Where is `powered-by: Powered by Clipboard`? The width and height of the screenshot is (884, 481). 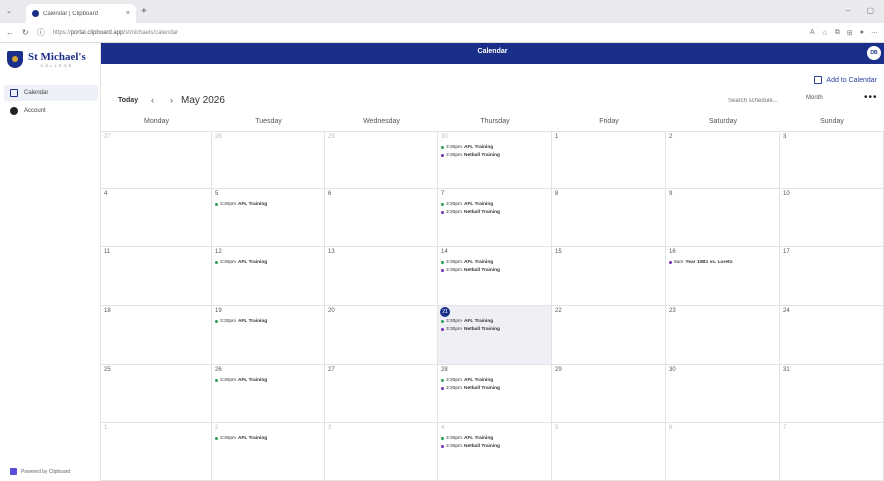 powered-by: Powered by Clipboard is located at coordinates (40, 471).